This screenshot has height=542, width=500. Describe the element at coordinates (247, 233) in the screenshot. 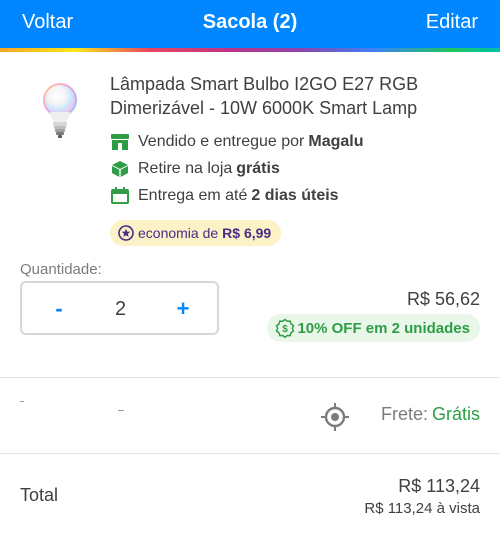

I see `economy-value: R$ 6,99` at that location.